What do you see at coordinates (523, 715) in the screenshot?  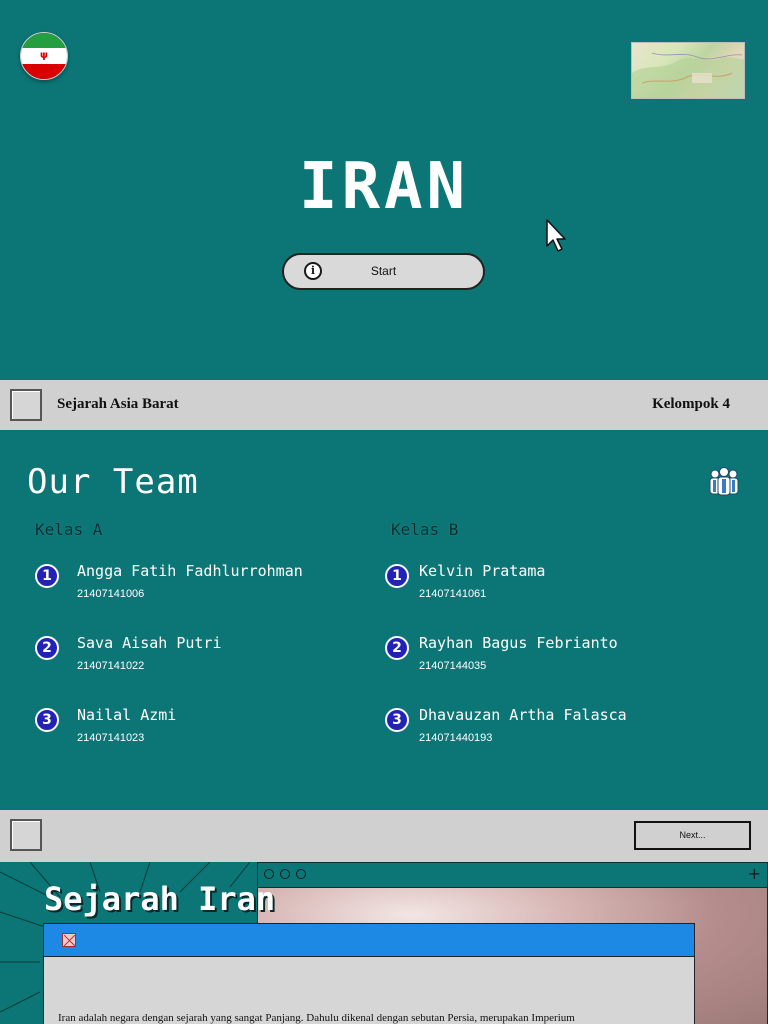 I see `member-name: Dhavauzan Artha Falasca` at bounding box center [523, 715].